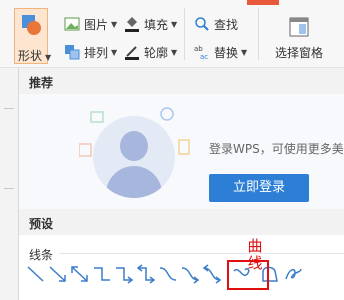 The height and width of the screenshot is (300, 344). I want to click on lines-category-label: 线条, so click(41, 255).